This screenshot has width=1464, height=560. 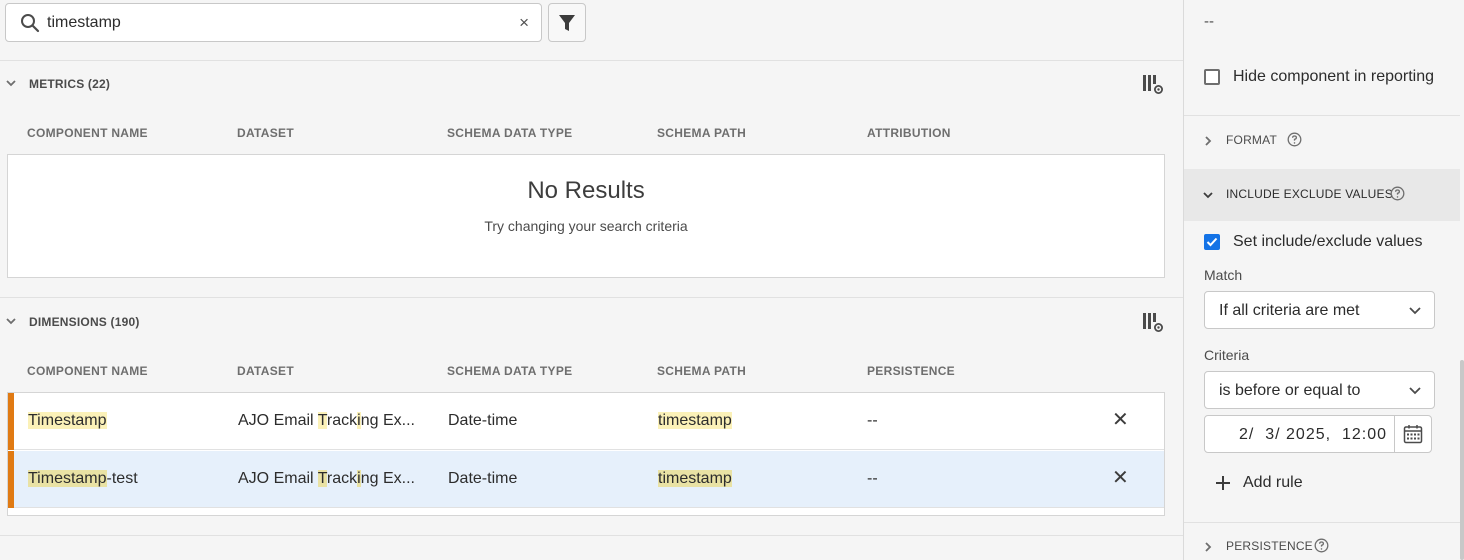 I want to click on persistence-accordion-header: PERSISTENCE, so click(x=1322, y=540).